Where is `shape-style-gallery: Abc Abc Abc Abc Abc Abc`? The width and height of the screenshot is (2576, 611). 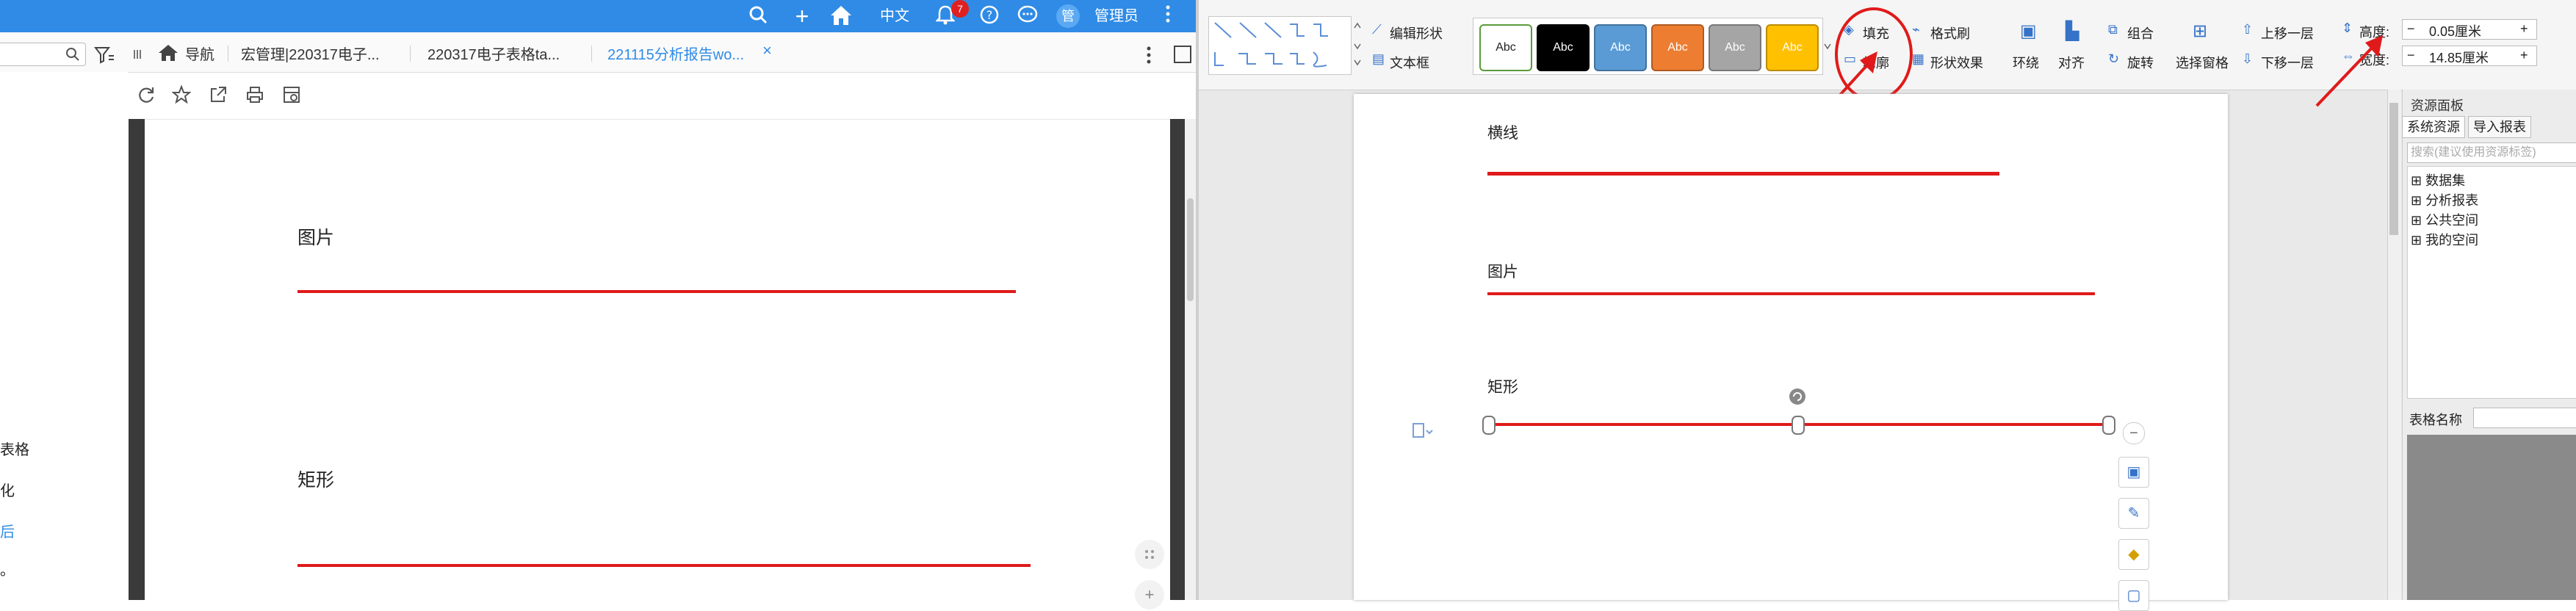
shape-style-gallery: Abc Abc Abc Abc Abc Abc is located at coordinates (1648, 46).